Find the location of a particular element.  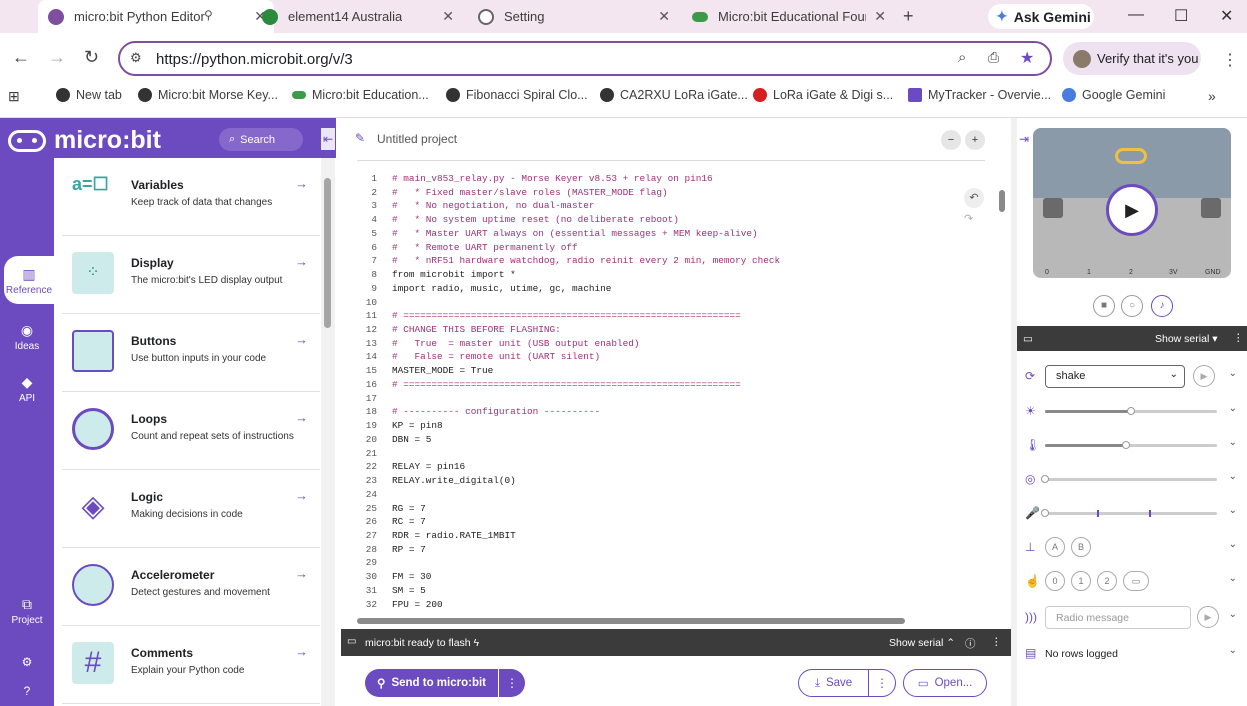

compass-slider is located at coordinates (1129, 479).